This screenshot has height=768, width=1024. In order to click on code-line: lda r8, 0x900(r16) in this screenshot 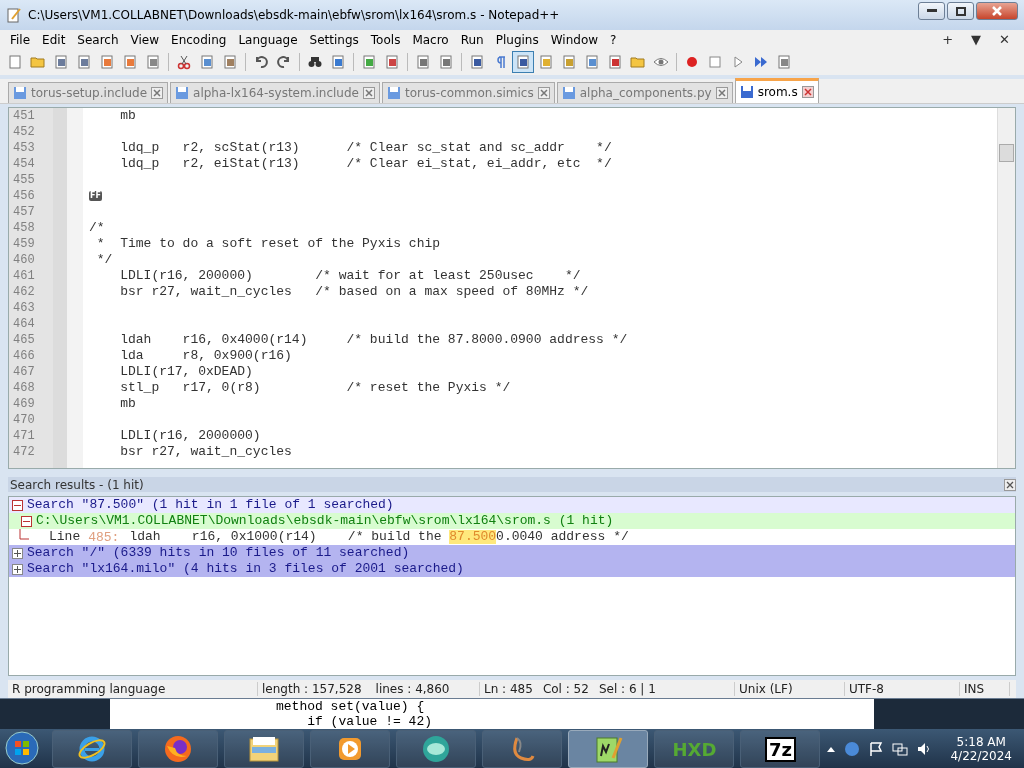, I will do `click(205, 356)`.